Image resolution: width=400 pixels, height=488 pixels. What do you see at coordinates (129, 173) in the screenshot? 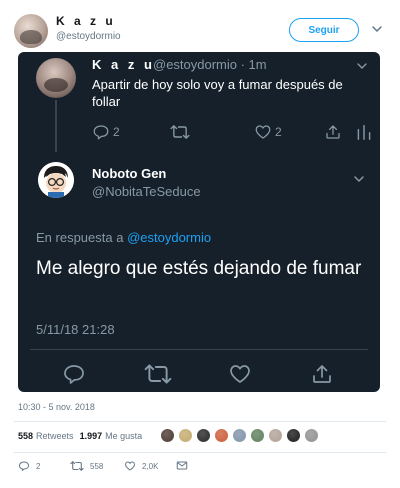
I see `reply-author-name: Noboto Gen` at bounding box center [129, 173].